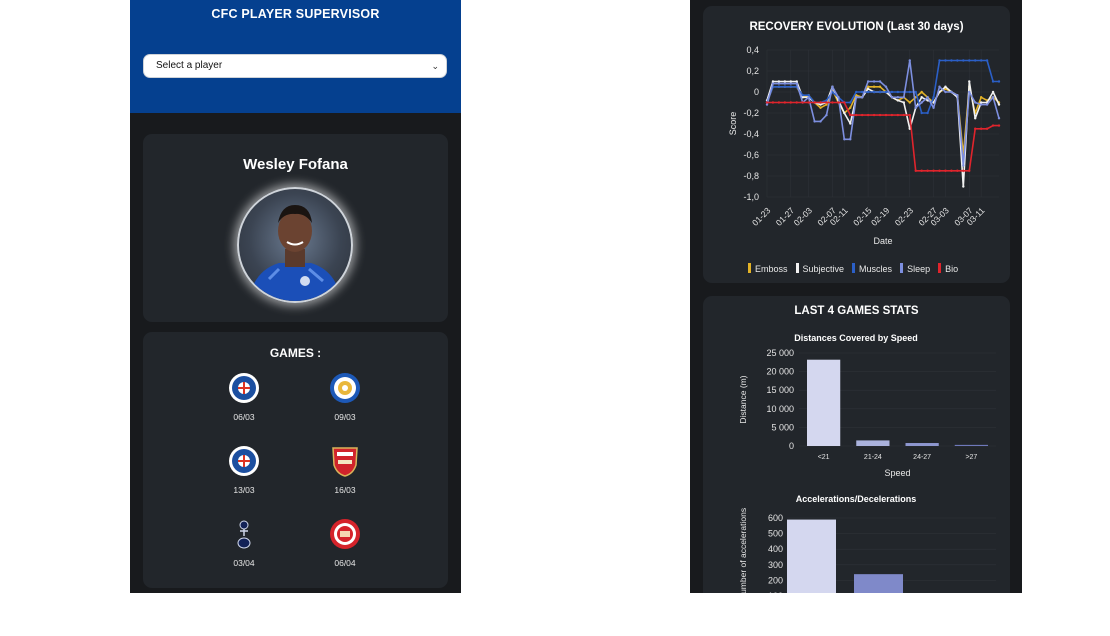 Image resolution: width=1110 pixels, height=636 pixels. Describe the element at coordinates (897, 473) in the screenshot. I see `x-axis-label: Speed` at that location.